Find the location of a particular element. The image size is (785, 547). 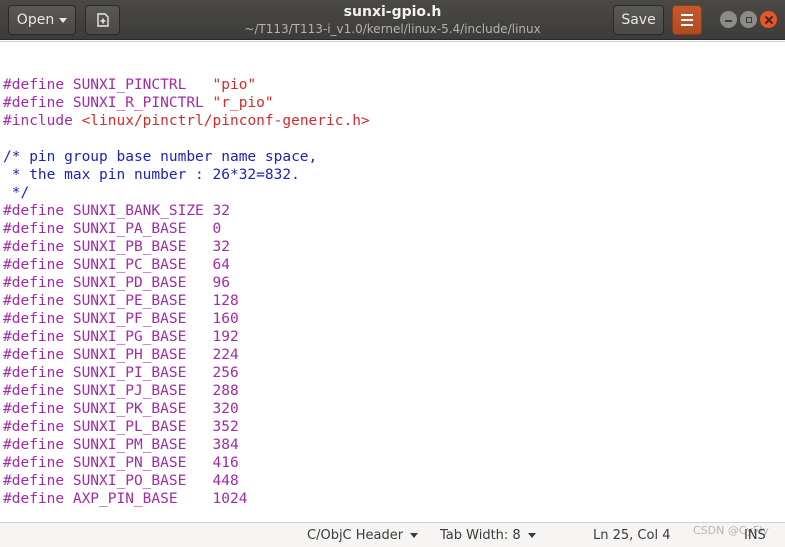

new-document-button is located at coordinates (102, 20).